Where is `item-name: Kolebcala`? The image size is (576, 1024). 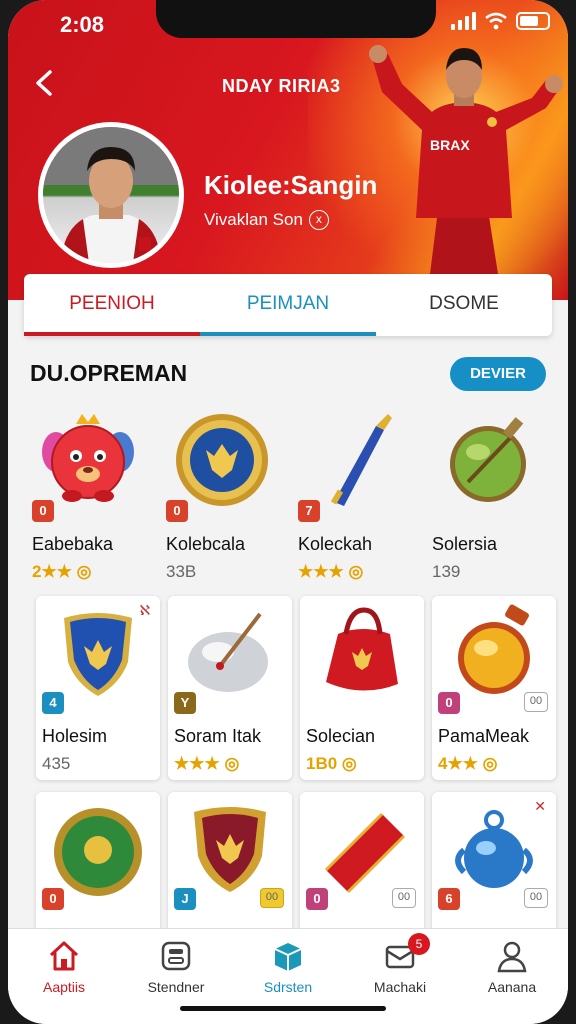 item-name: Kolebcala is located at coordinates (206, 544).